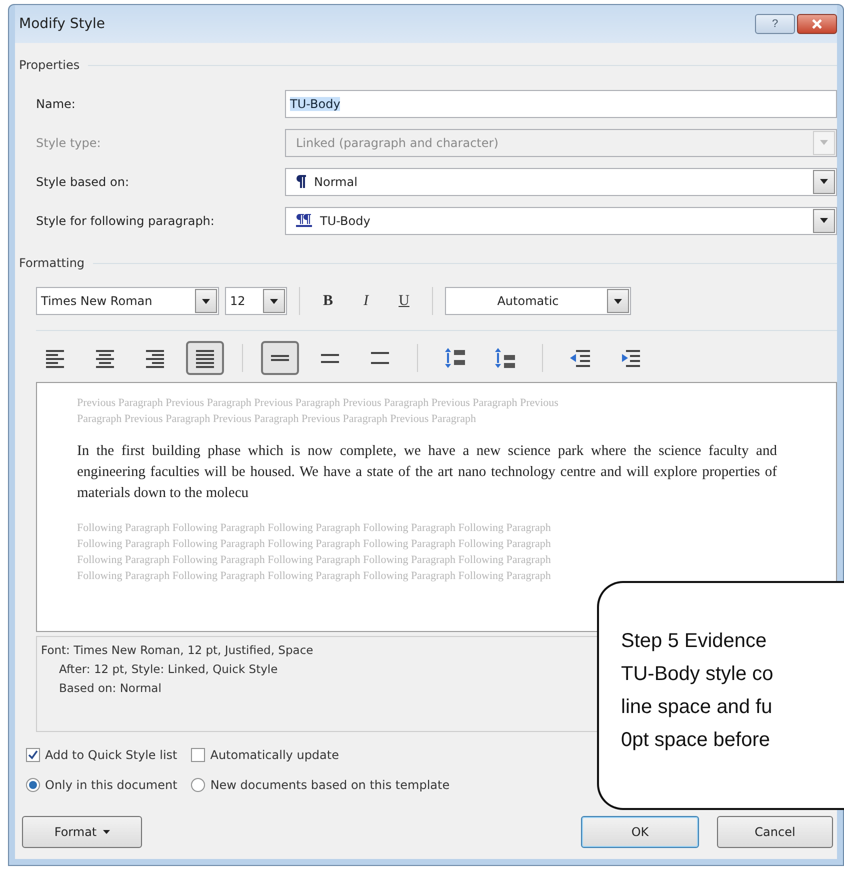  I want to click on field-value: TU-Body, so click(345, 221).